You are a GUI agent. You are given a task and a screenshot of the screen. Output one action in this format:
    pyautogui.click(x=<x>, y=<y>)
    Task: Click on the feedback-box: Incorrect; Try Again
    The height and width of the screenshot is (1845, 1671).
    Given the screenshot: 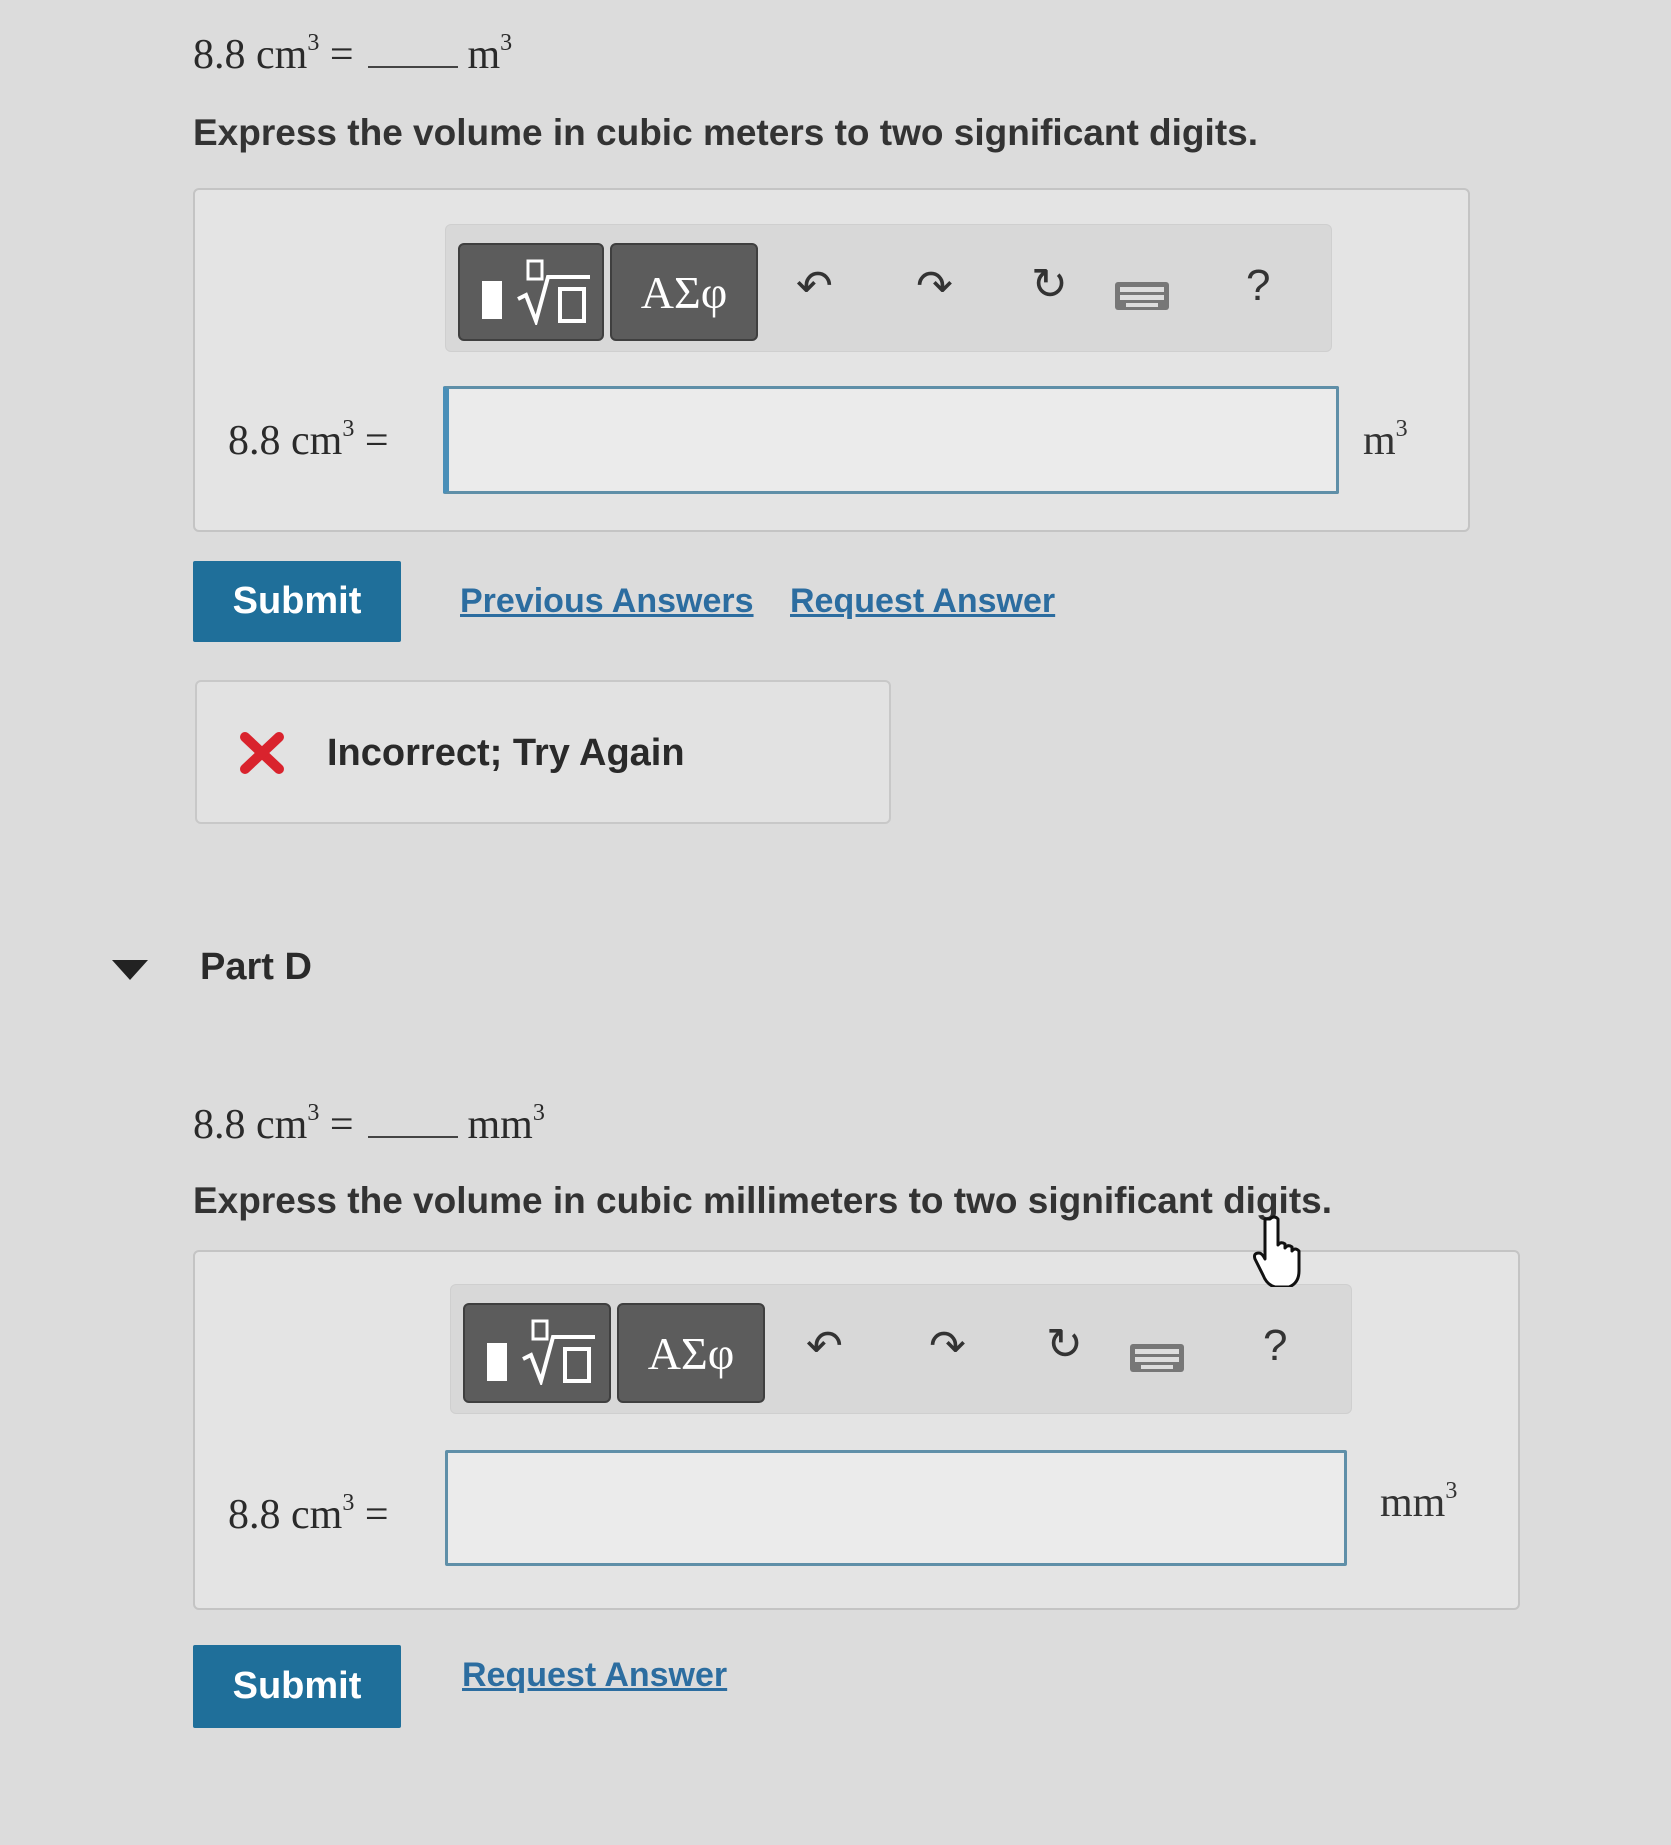 What is the action you would take?
    pyautogui.click(x=543, y=752)
    